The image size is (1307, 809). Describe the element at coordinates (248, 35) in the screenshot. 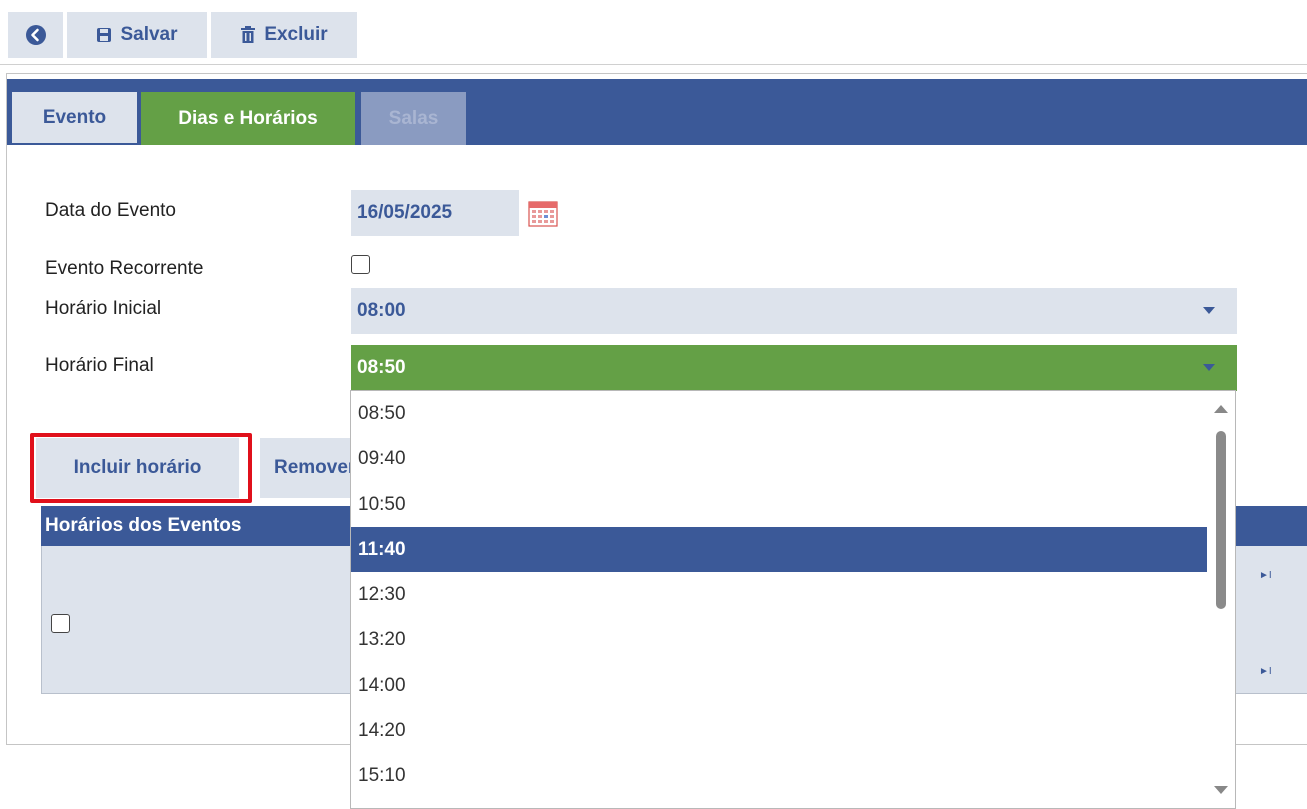

I see `trash-icon` at that location.